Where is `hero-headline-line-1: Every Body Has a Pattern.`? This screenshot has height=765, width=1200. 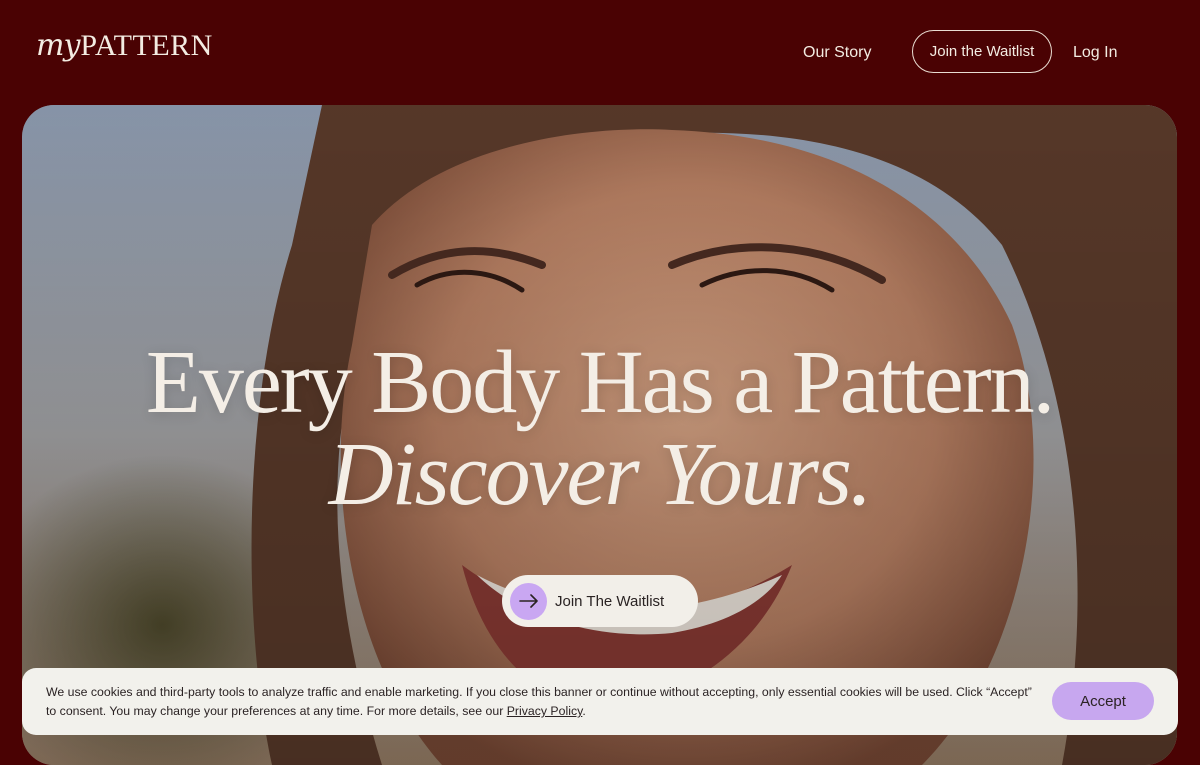
hero-headline-line-1: Every Body Has a Pattern. is located at coordinates (600, 382).